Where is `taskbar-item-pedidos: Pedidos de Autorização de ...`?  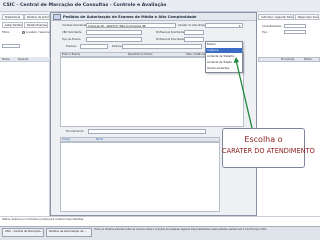 taskbar-item-pedidos: Pedidos de Autorização de ... is located at coordinates (69, 232).